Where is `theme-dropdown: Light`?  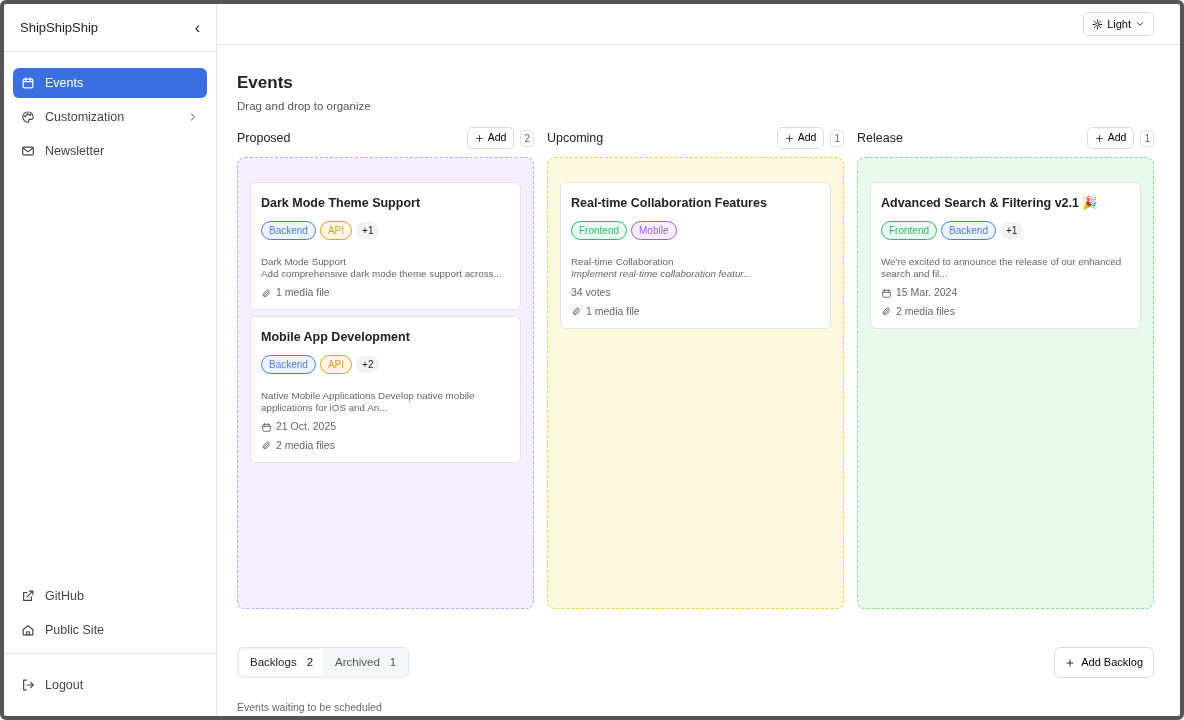 theme-dropdown: Light is located at coordinates (1118, 24).